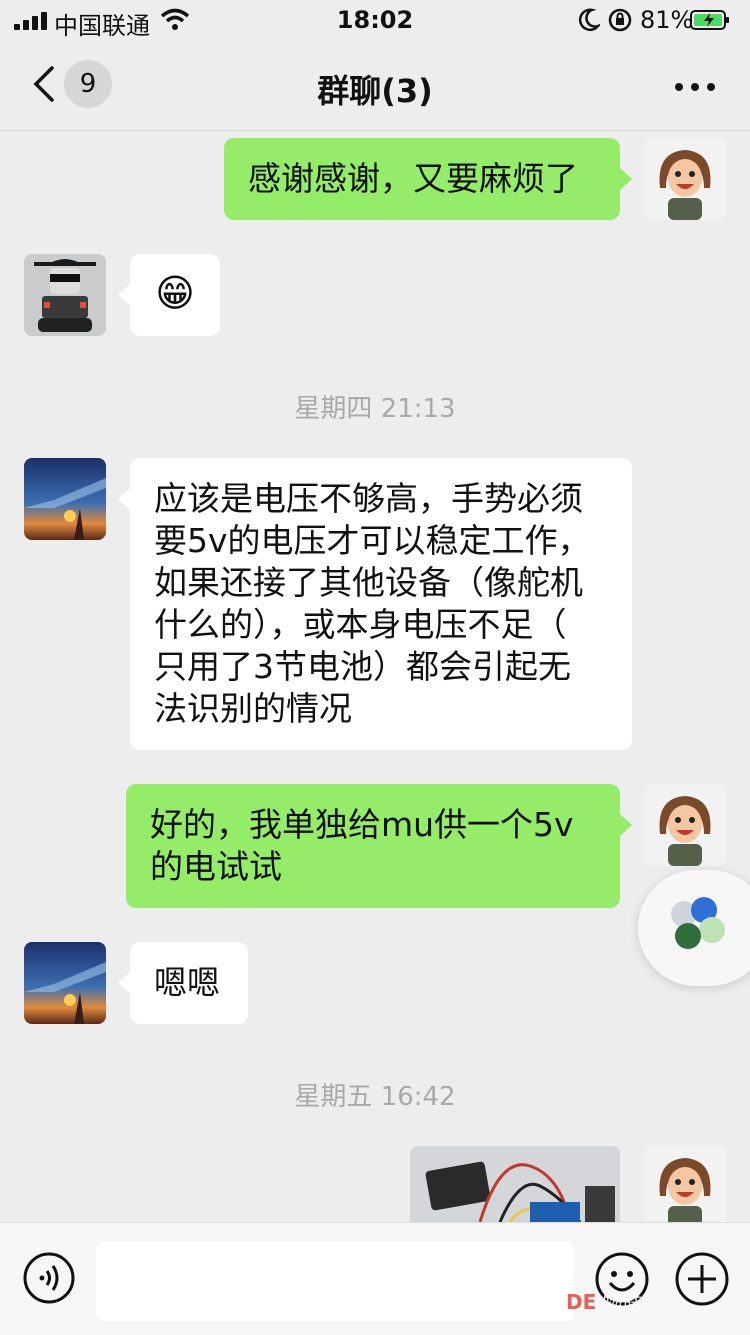 This screenshot has width=750, height=1335. I want to click on message-line: 好的，我单独给mu供一个5v, so click(362, 824).